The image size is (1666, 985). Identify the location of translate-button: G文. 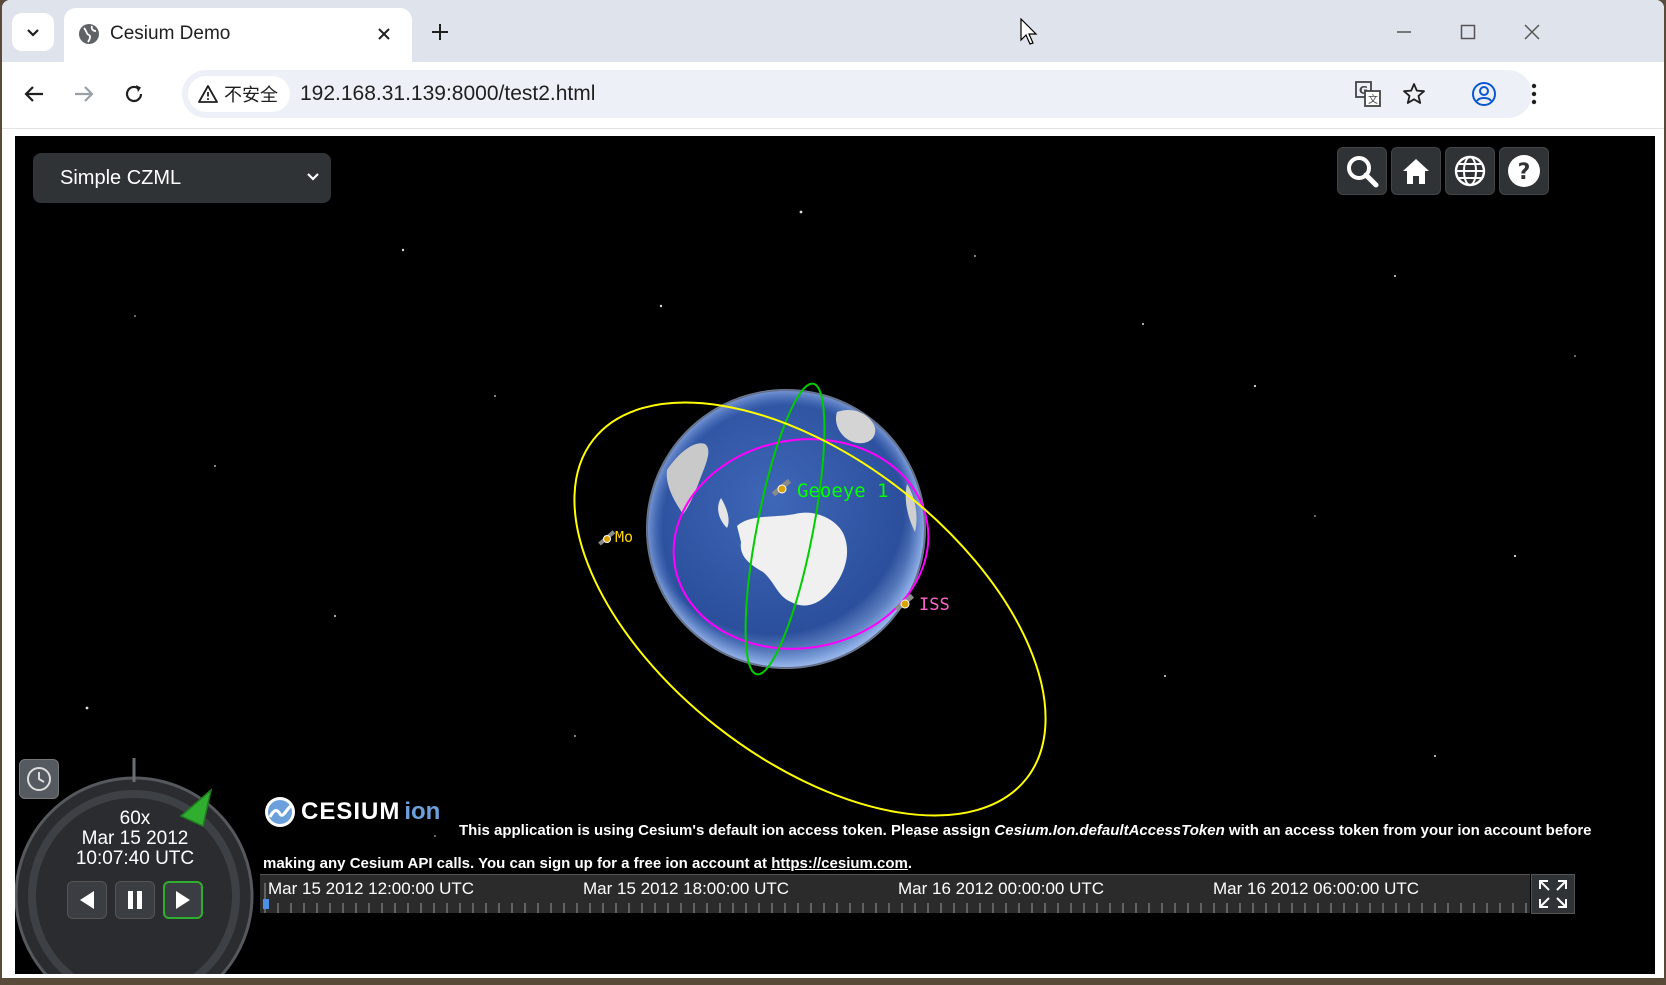
(1368, 94).